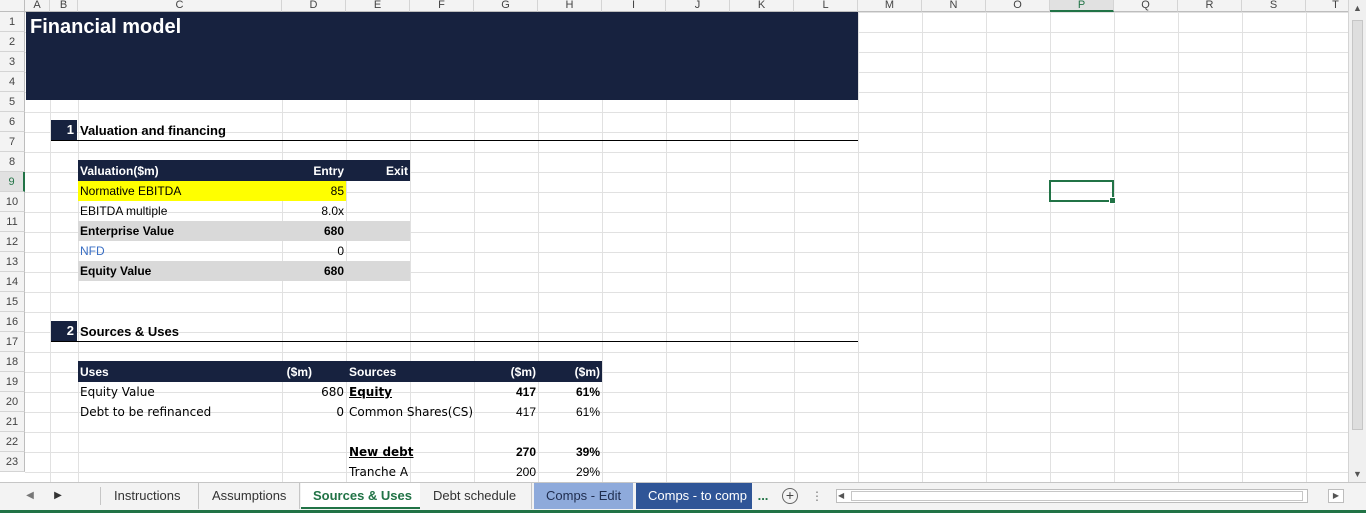  What do you see at coordinates (12, 6) in the screenshot?
I see `select-all-corner` at bounding box center [12, 6].